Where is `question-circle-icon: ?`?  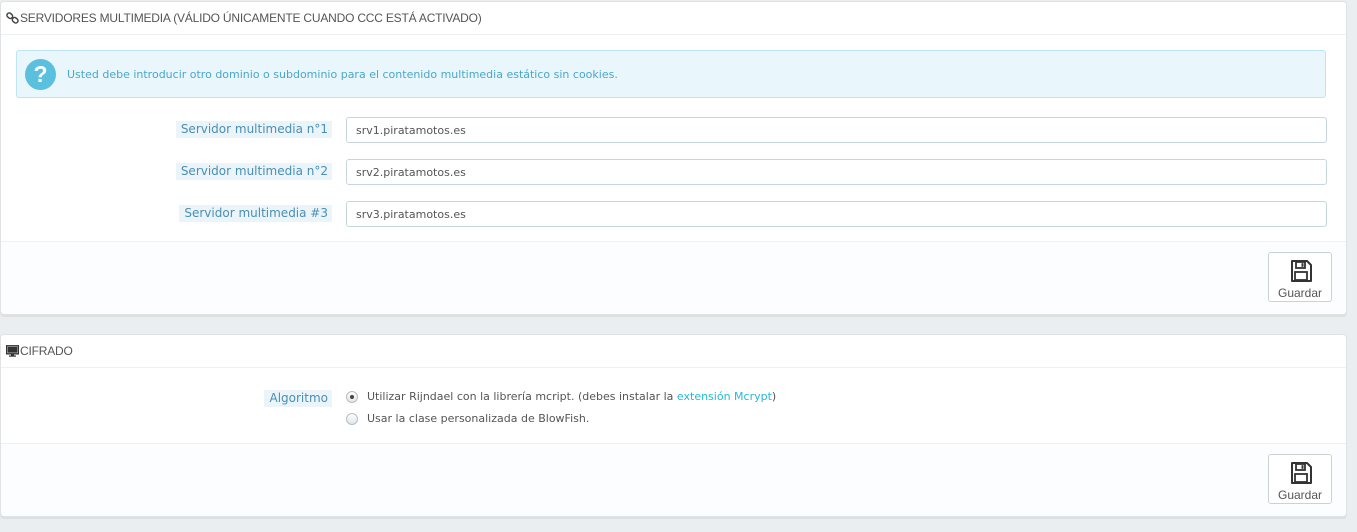
question-circle-icon: ? is located at coordinates (40, 74).